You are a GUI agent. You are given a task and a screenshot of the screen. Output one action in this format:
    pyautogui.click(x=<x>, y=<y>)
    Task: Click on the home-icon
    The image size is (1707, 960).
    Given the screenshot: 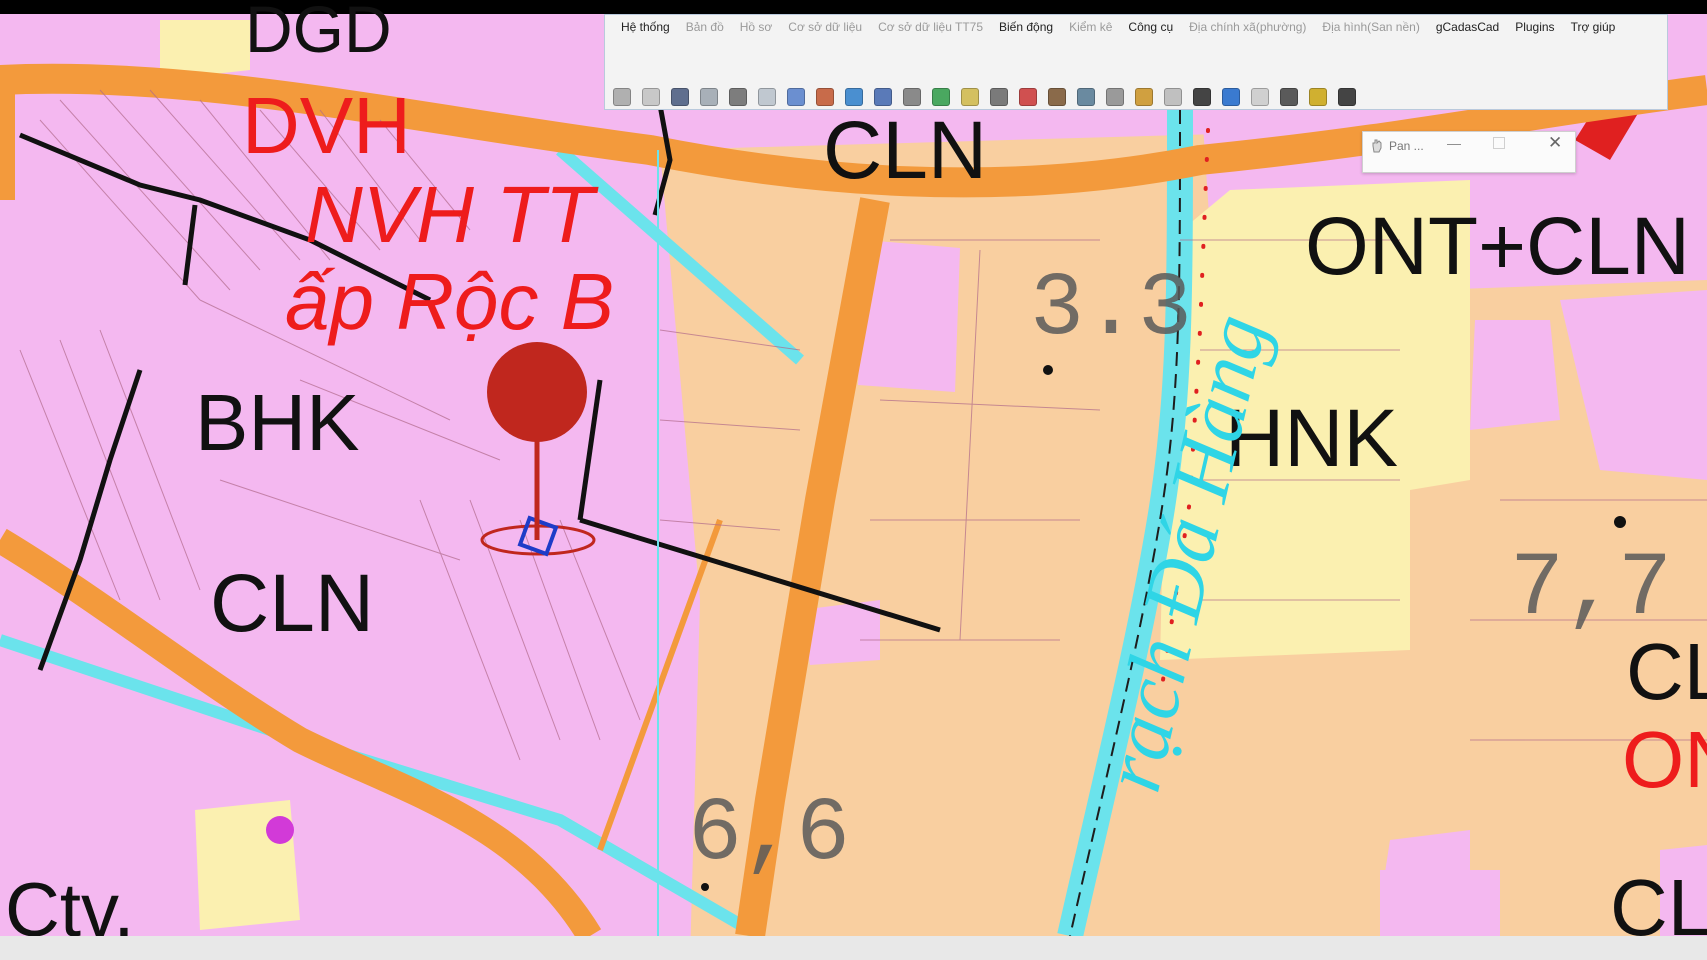 What is the action you would take?
    pyautogui.click(x=1231, y=97)
    